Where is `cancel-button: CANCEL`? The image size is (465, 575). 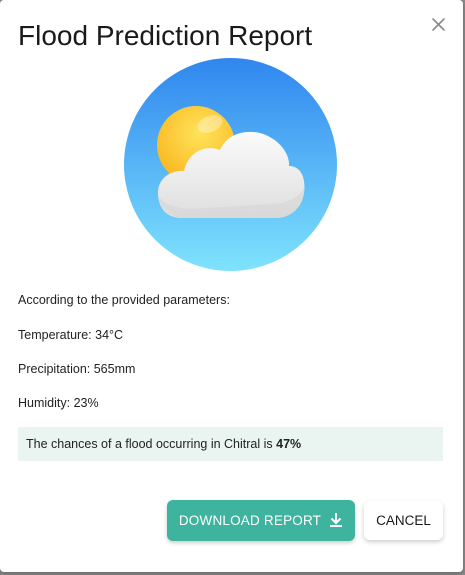 cancel-button: CANCEL is located at coordinates (403, 520).